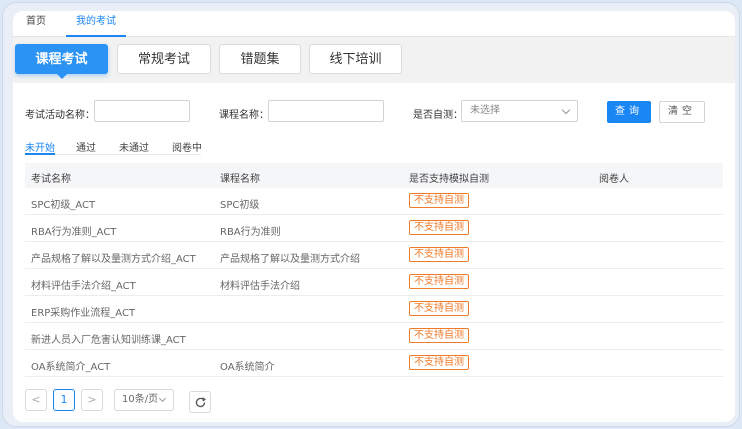 The image size is (742, 429). What do you see at coordinates (260, 286) in the screenshot?
I see `course-name: 材料评估手法介绍` at bounding box center [260, 286].